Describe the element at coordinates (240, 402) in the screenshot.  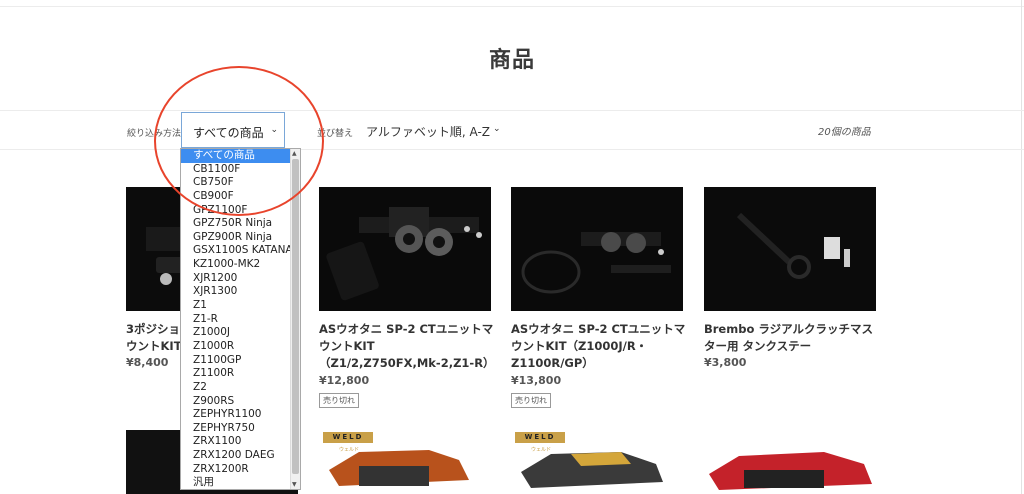
I see `dropdown-option: Z900RS` at that location.